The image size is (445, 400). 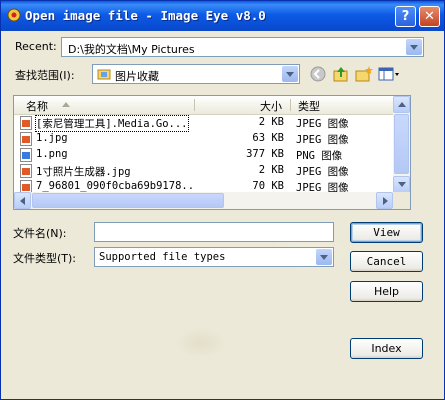 What do you see at coordinates (212, 139) in the screenshot?
I see `file-row: 1.jpg 63 KB JPEG 图像` at bounding box center [212, 139].